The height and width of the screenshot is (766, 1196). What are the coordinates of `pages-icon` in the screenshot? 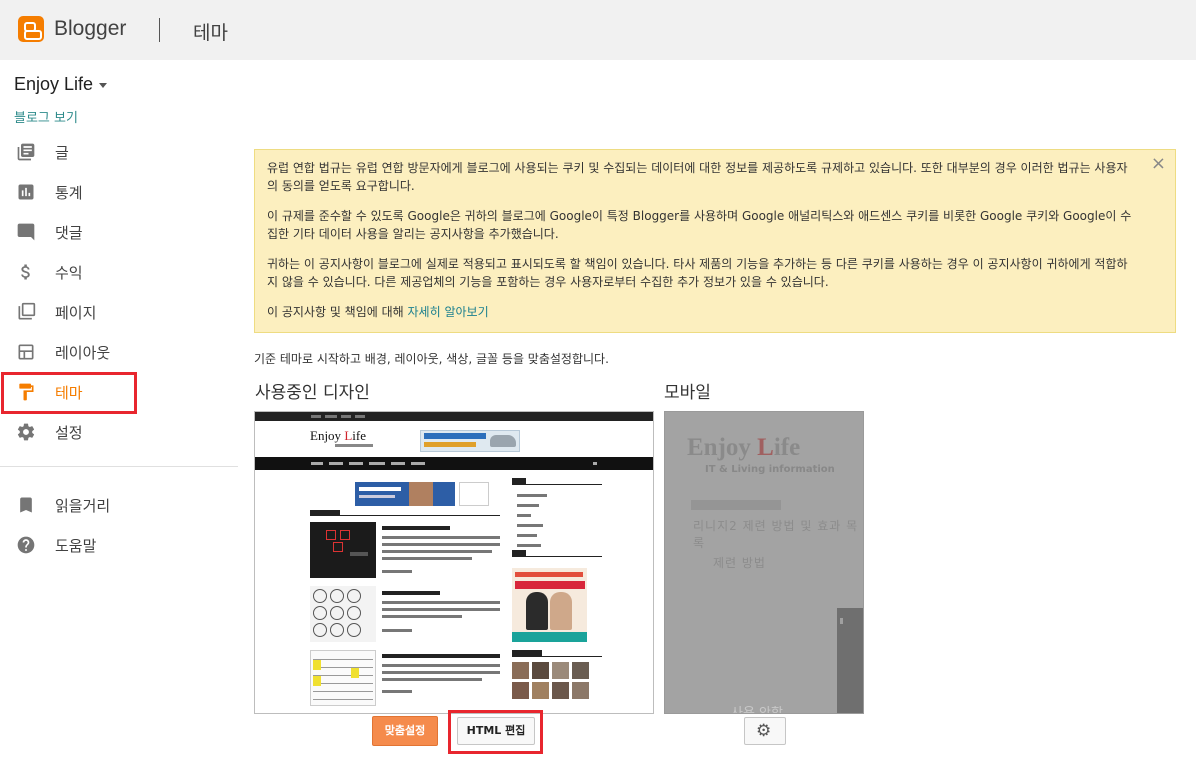 It's located at (27, 311).